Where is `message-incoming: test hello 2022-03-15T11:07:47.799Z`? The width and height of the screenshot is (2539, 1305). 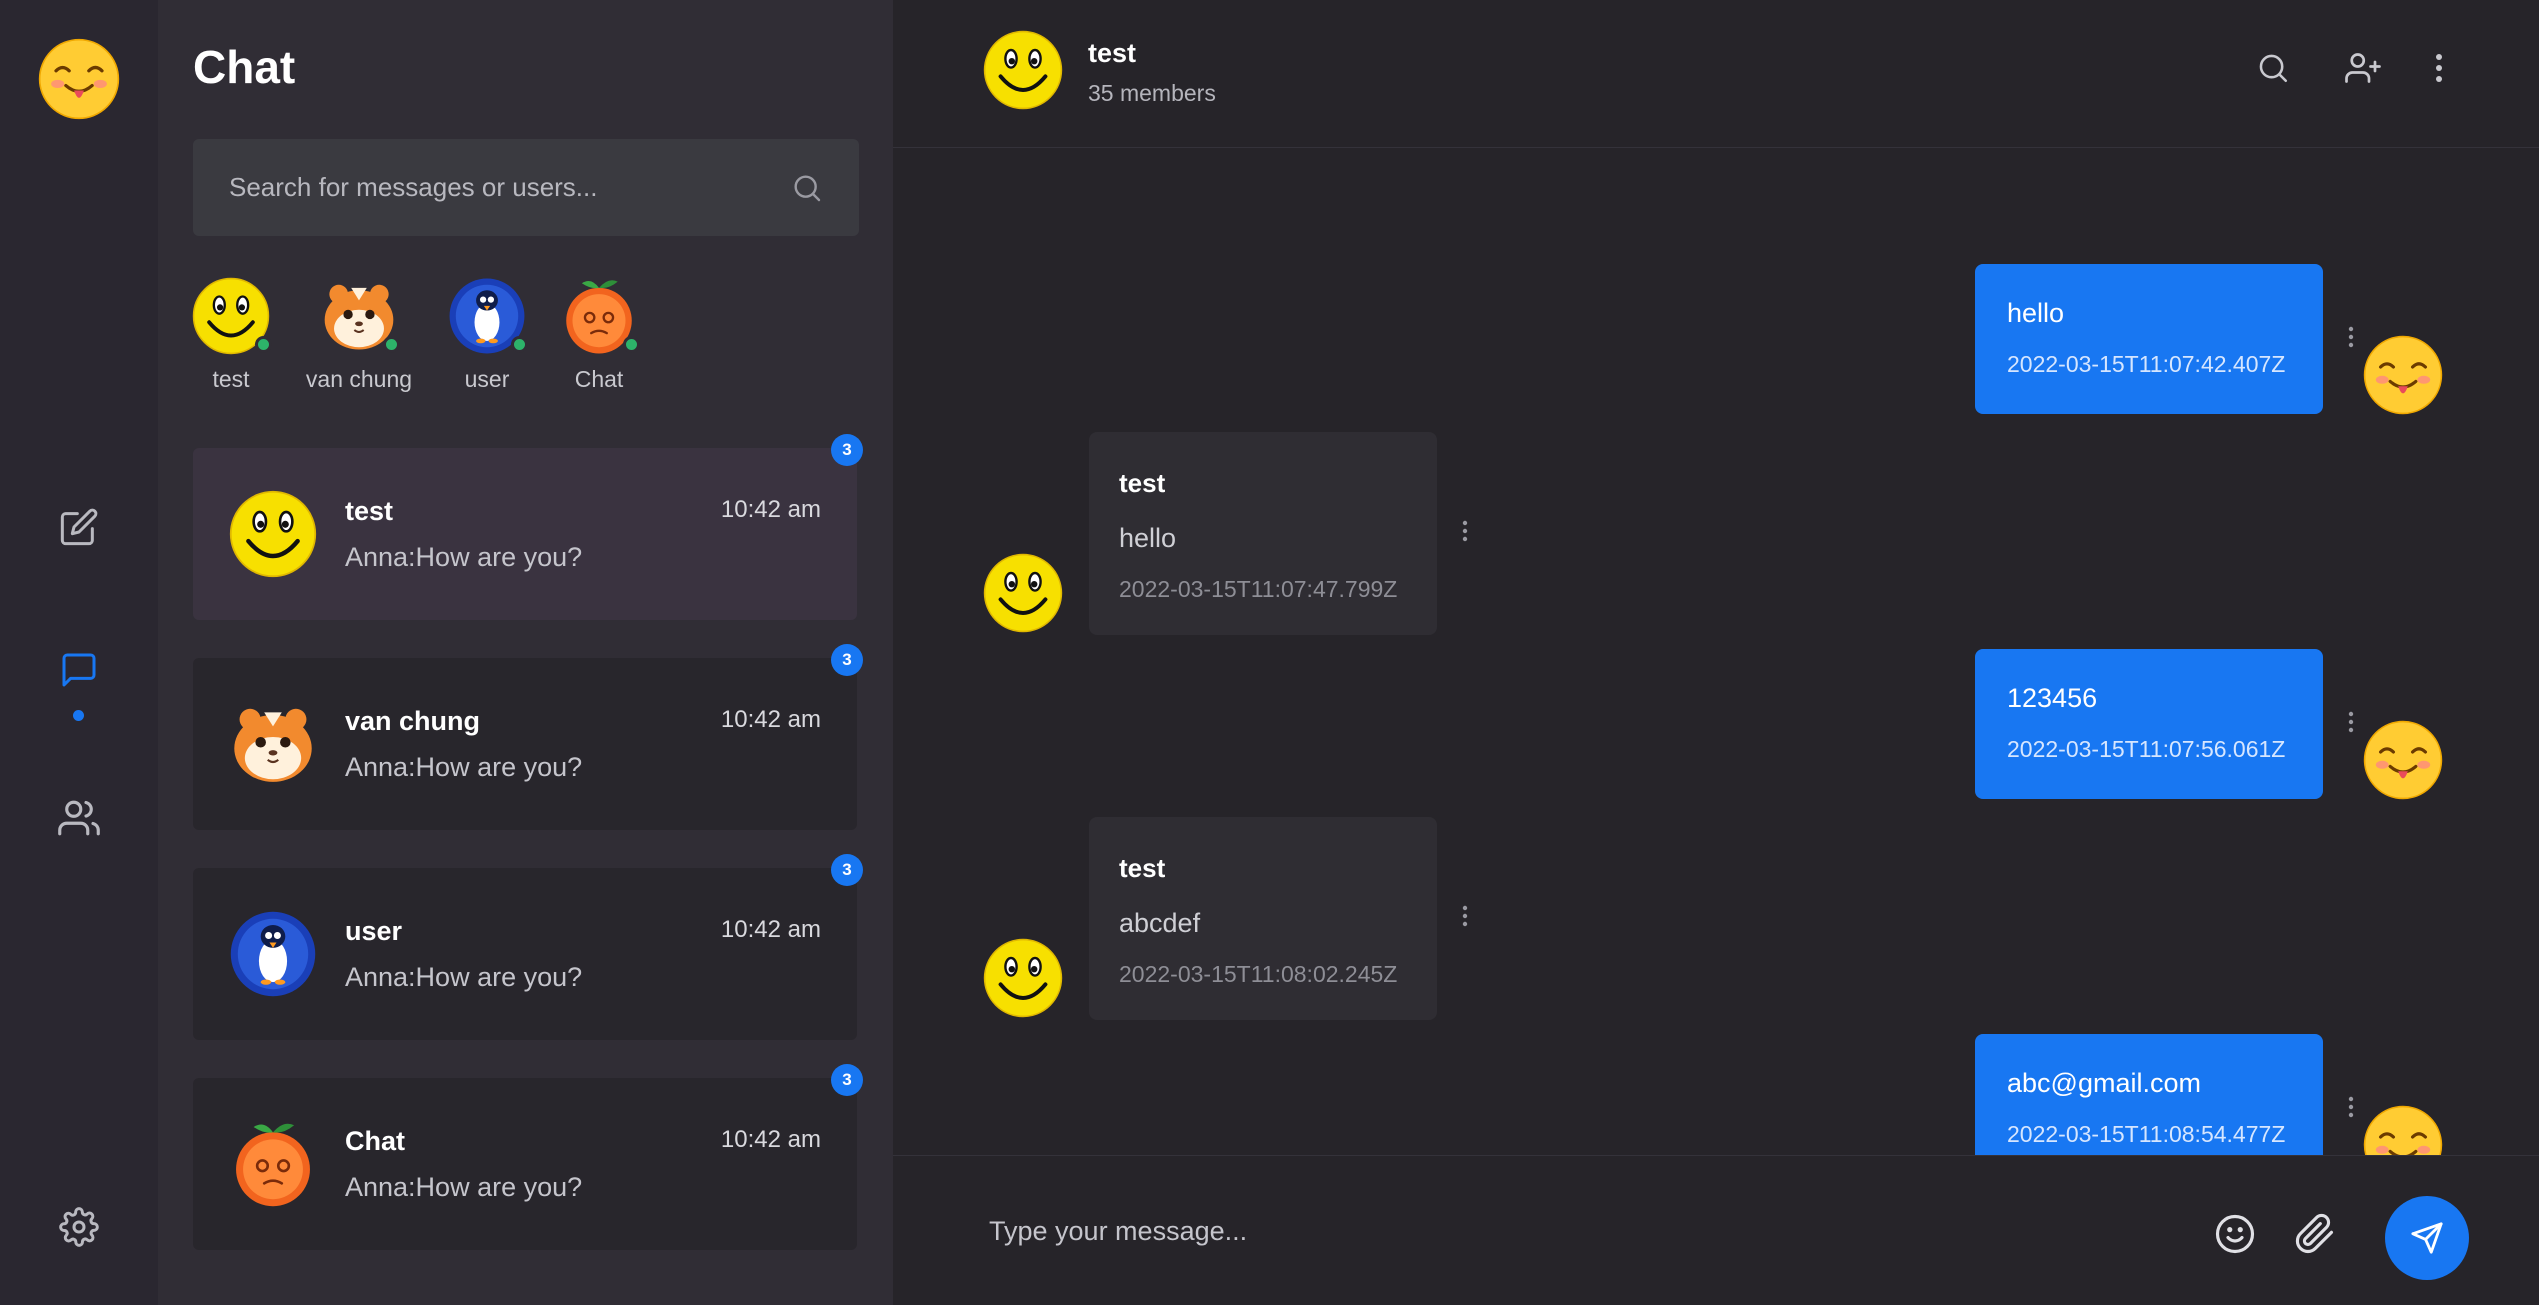 message-incoming: test hello 2022-03-15T11:07:47.799Z is located at coordinates (1263, 533).